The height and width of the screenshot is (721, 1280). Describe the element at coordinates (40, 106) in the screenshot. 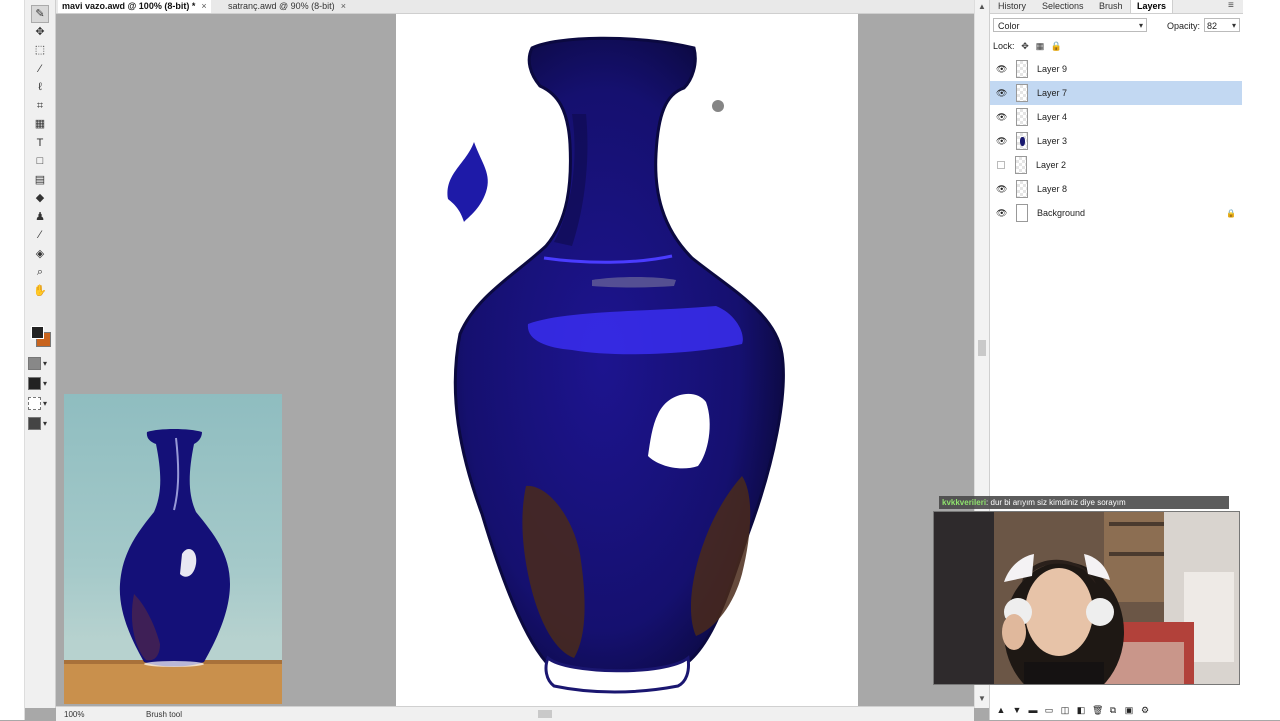

I see `crop-icon: ⌗` at that location.